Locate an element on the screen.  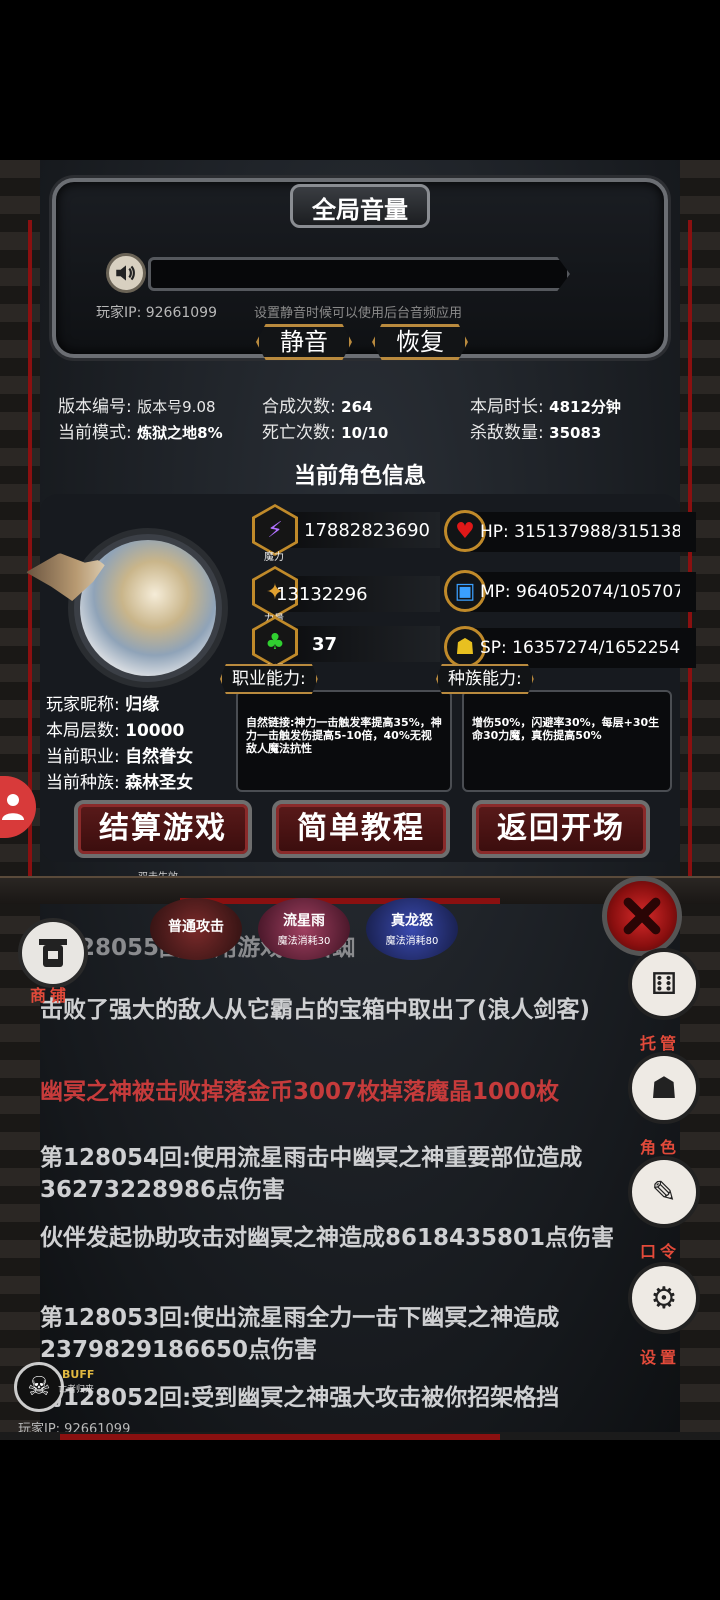
log-line-3: 第128054回:使用流星雨击中幽冥之神重要部位造成36273228986点伤害 is located at coordinates (311, 1174).